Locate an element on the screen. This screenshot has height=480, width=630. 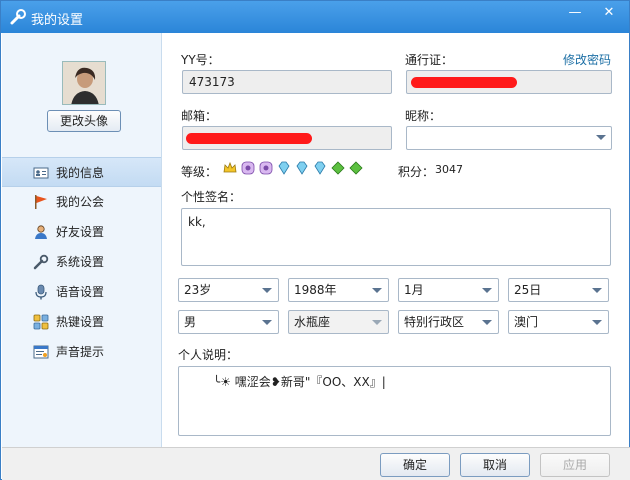
sidebar-item-my-guild: 我的公会 is located at coordinates (81, 202).